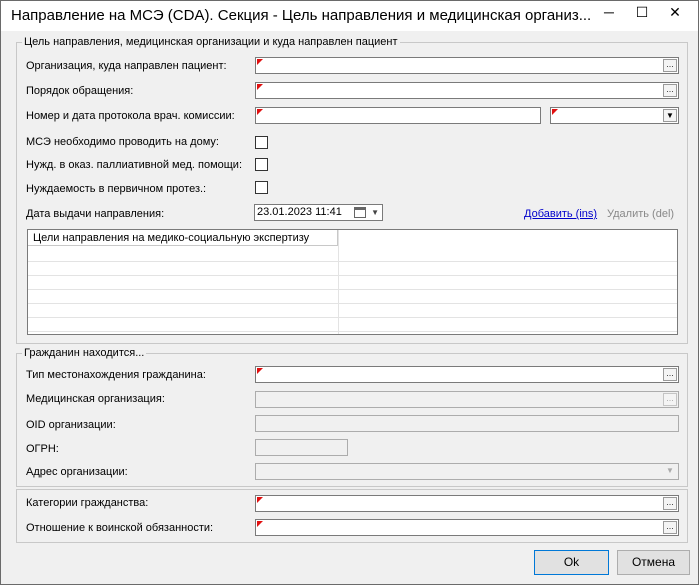  What do you see at coordinates (80, 91) in the screenshot?
I see `order-label: Порядок обращения:` at bounding box center [80, 91].